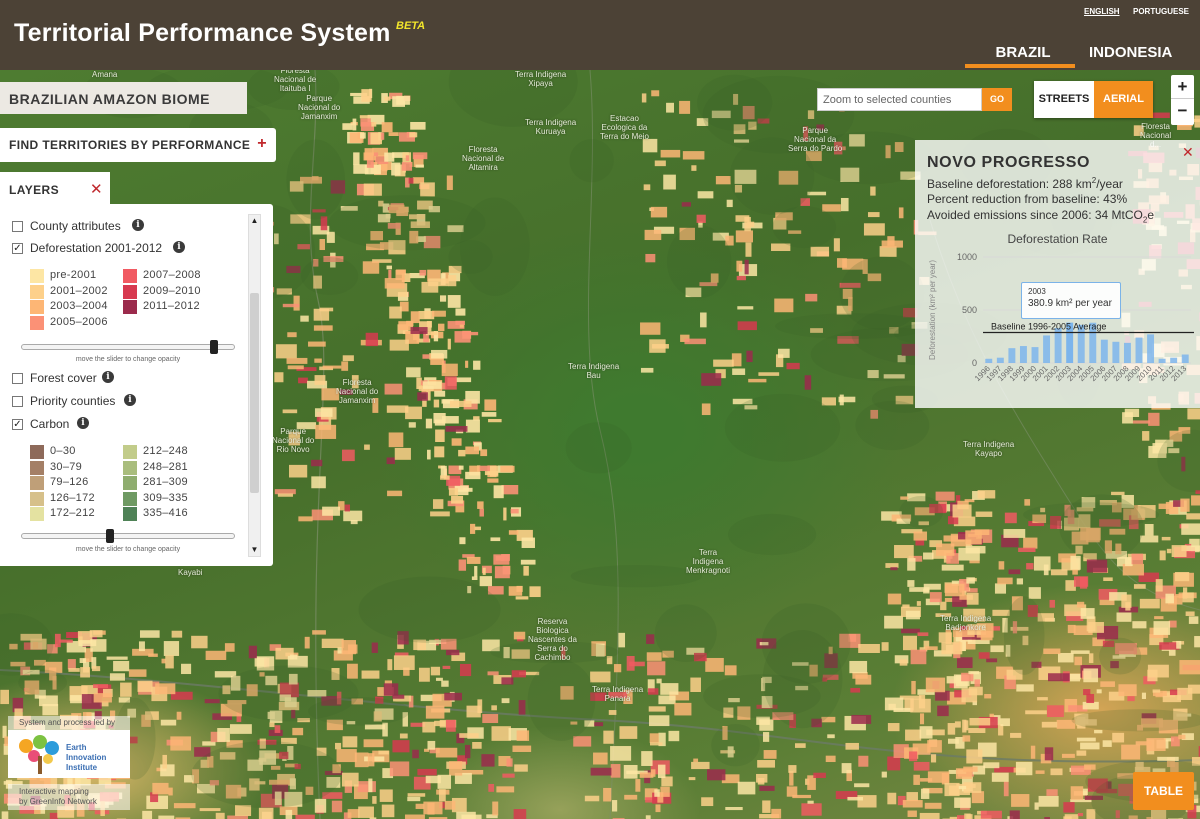 The image size is (1200, 819). I want to click on zoom-out-button: −, so click(1182, 112).